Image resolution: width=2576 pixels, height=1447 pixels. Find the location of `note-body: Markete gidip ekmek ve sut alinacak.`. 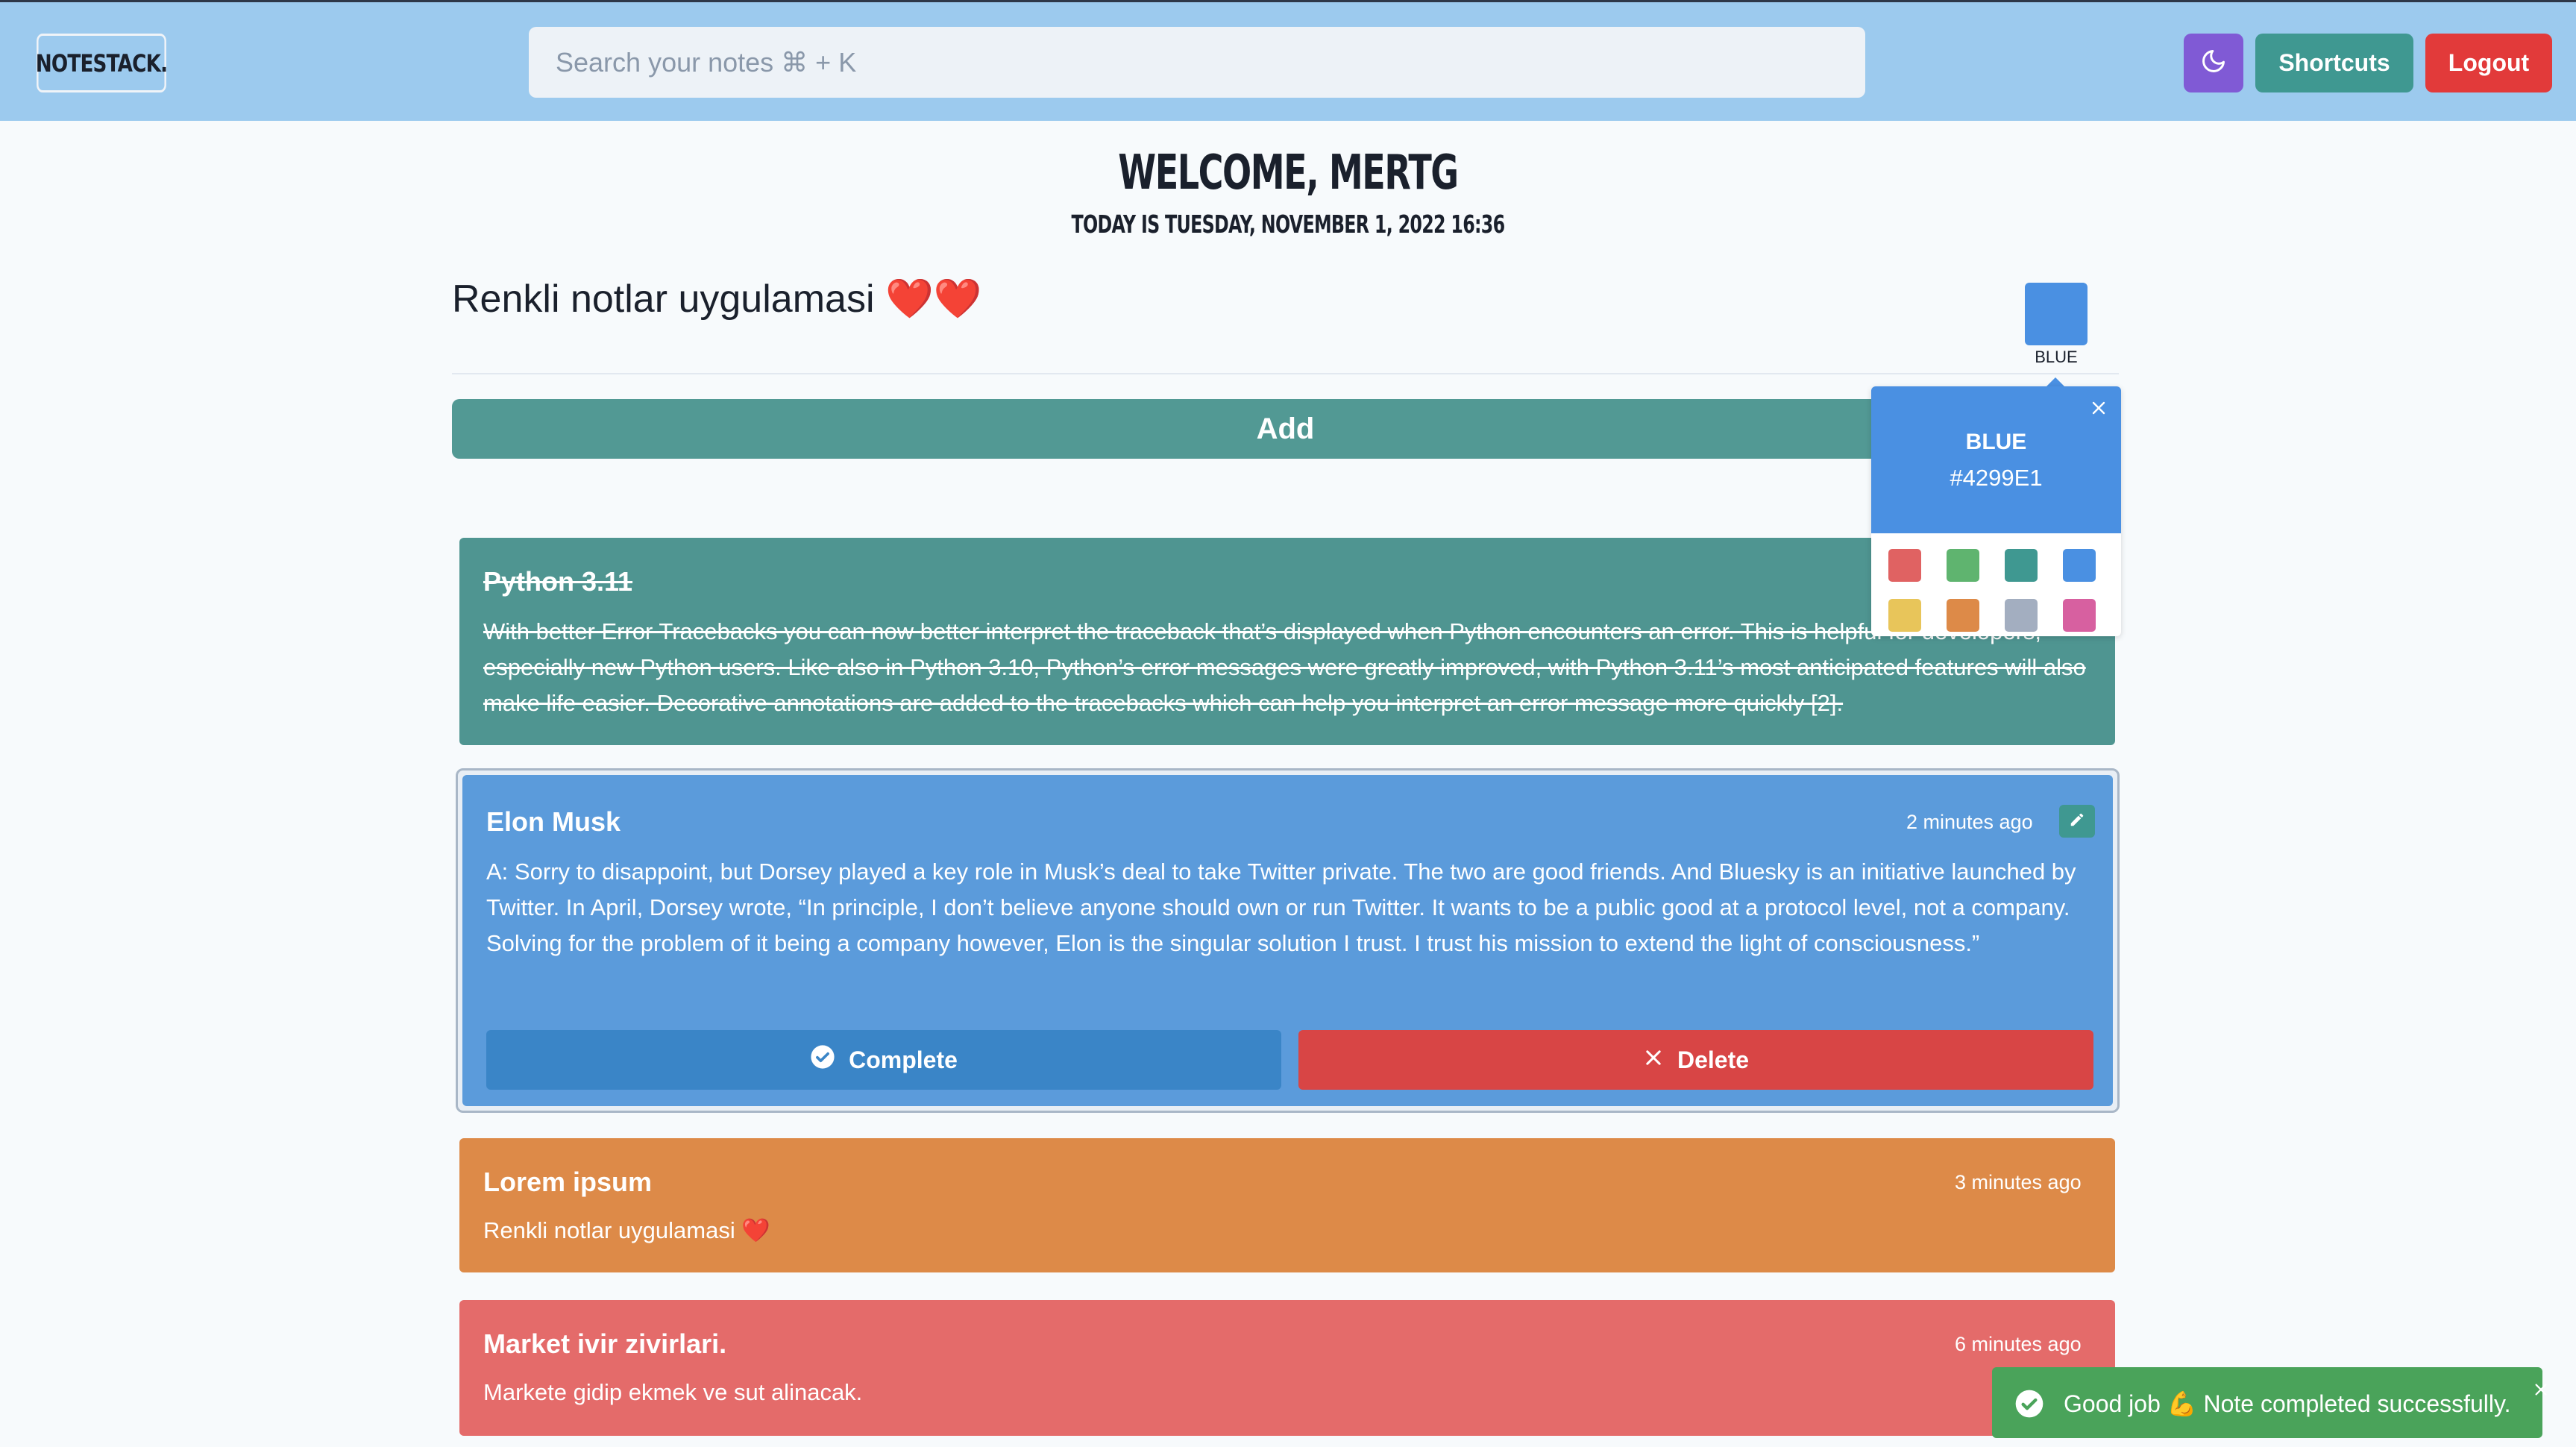

note-body: Markete gidip ekmek ve sut alinacak. is located at coordinates (673, 1392).